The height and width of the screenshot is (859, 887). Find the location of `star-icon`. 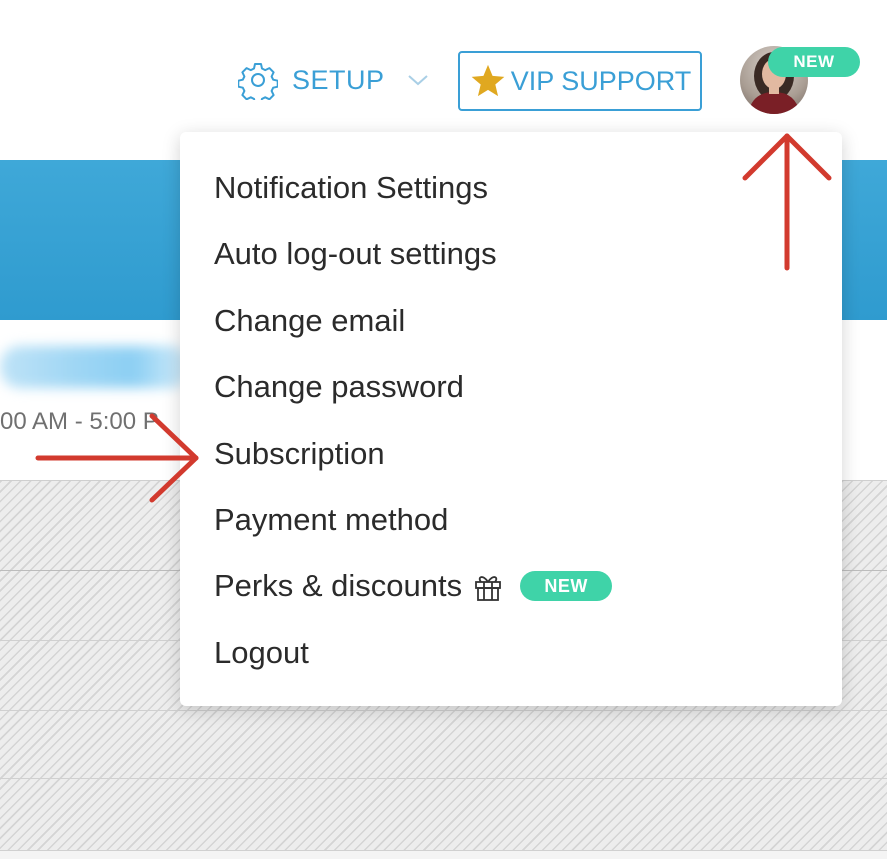

star-icon is located at coordinates (488, 80).